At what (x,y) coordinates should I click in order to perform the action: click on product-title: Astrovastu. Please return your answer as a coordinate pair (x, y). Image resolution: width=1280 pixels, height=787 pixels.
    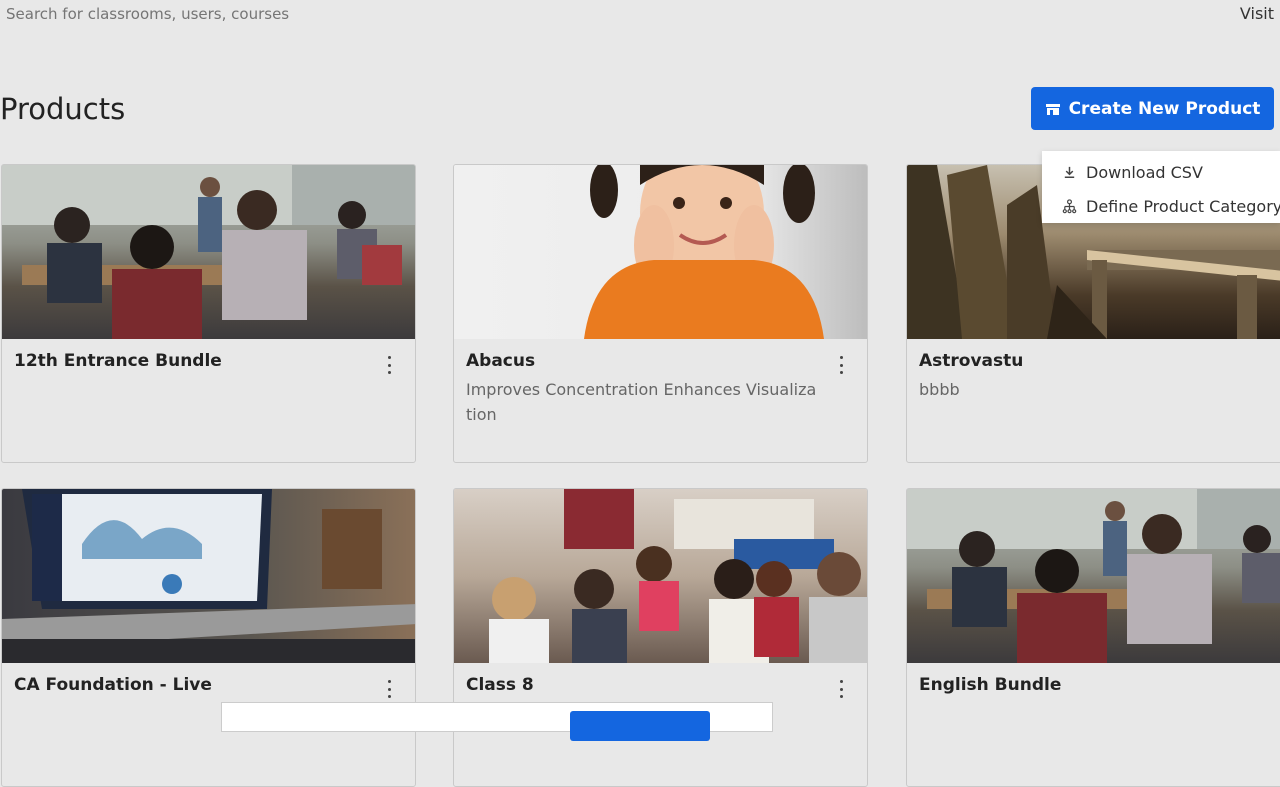
    Looking at the image, I should click on (971, 361).